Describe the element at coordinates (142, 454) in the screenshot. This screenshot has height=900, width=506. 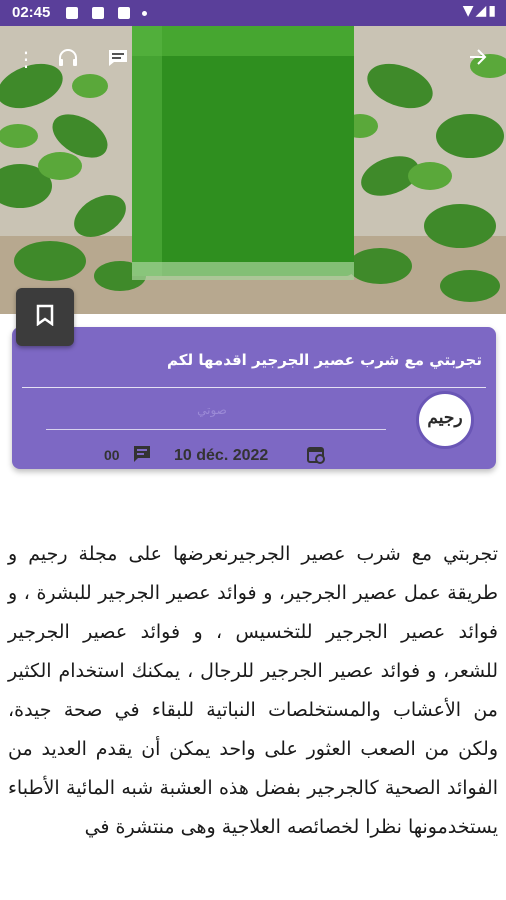
I see `comment-icon` at that location.